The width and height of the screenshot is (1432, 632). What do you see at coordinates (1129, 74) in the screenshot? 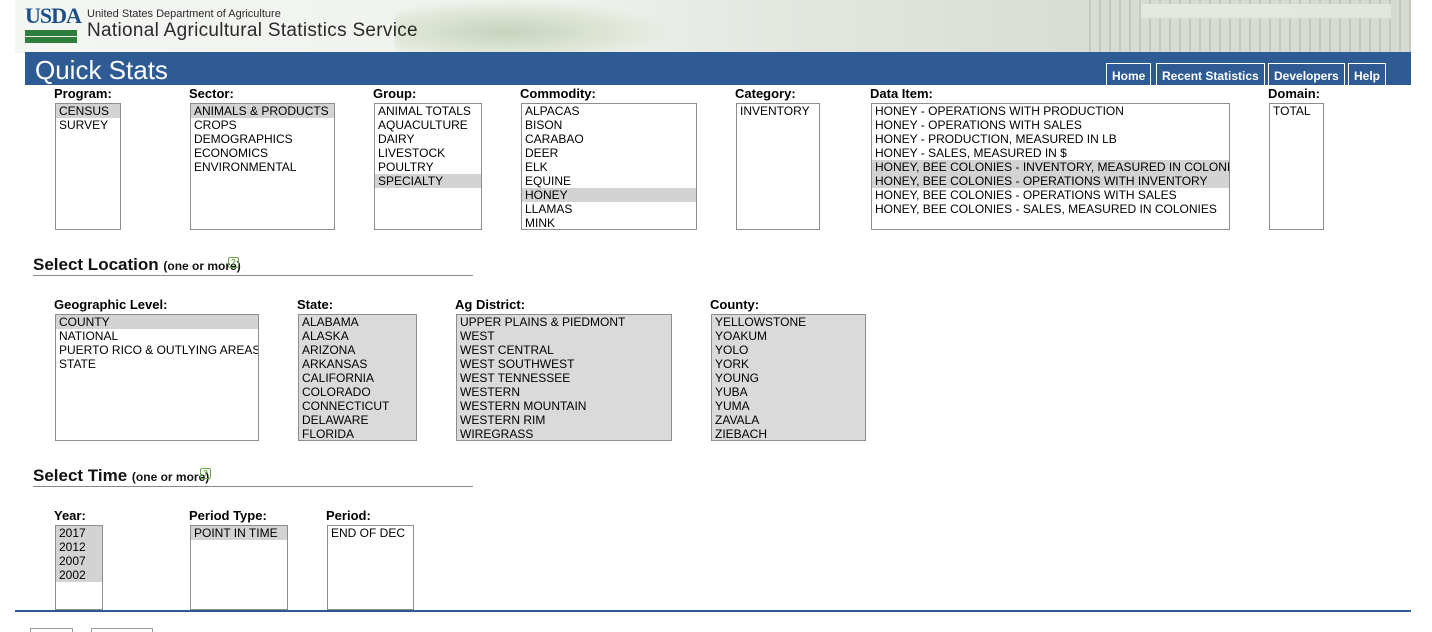
I see `nav-home-button: Home` at bounding box center [1129, 74].